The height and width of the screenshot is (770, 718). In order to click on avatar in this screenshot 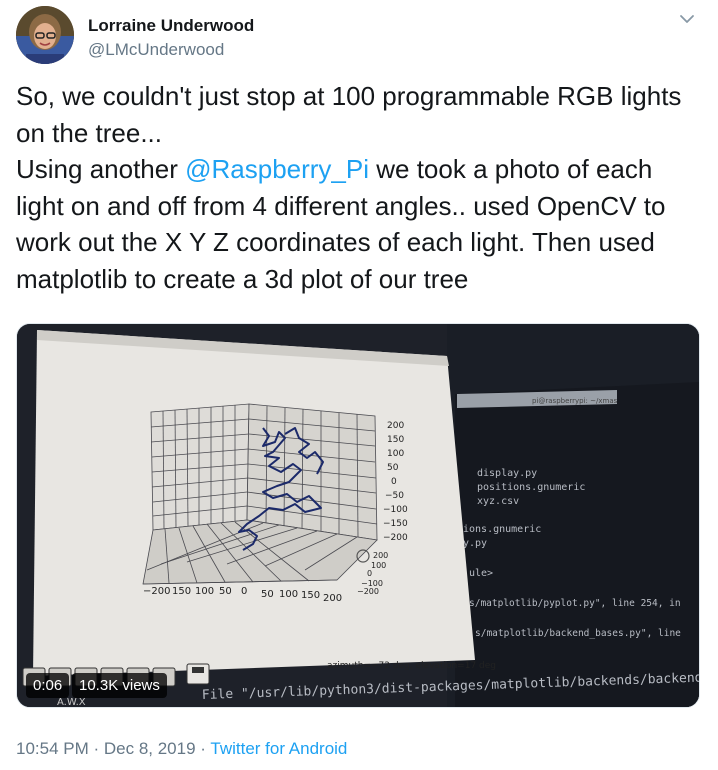, I will do `click(45, 35)`.